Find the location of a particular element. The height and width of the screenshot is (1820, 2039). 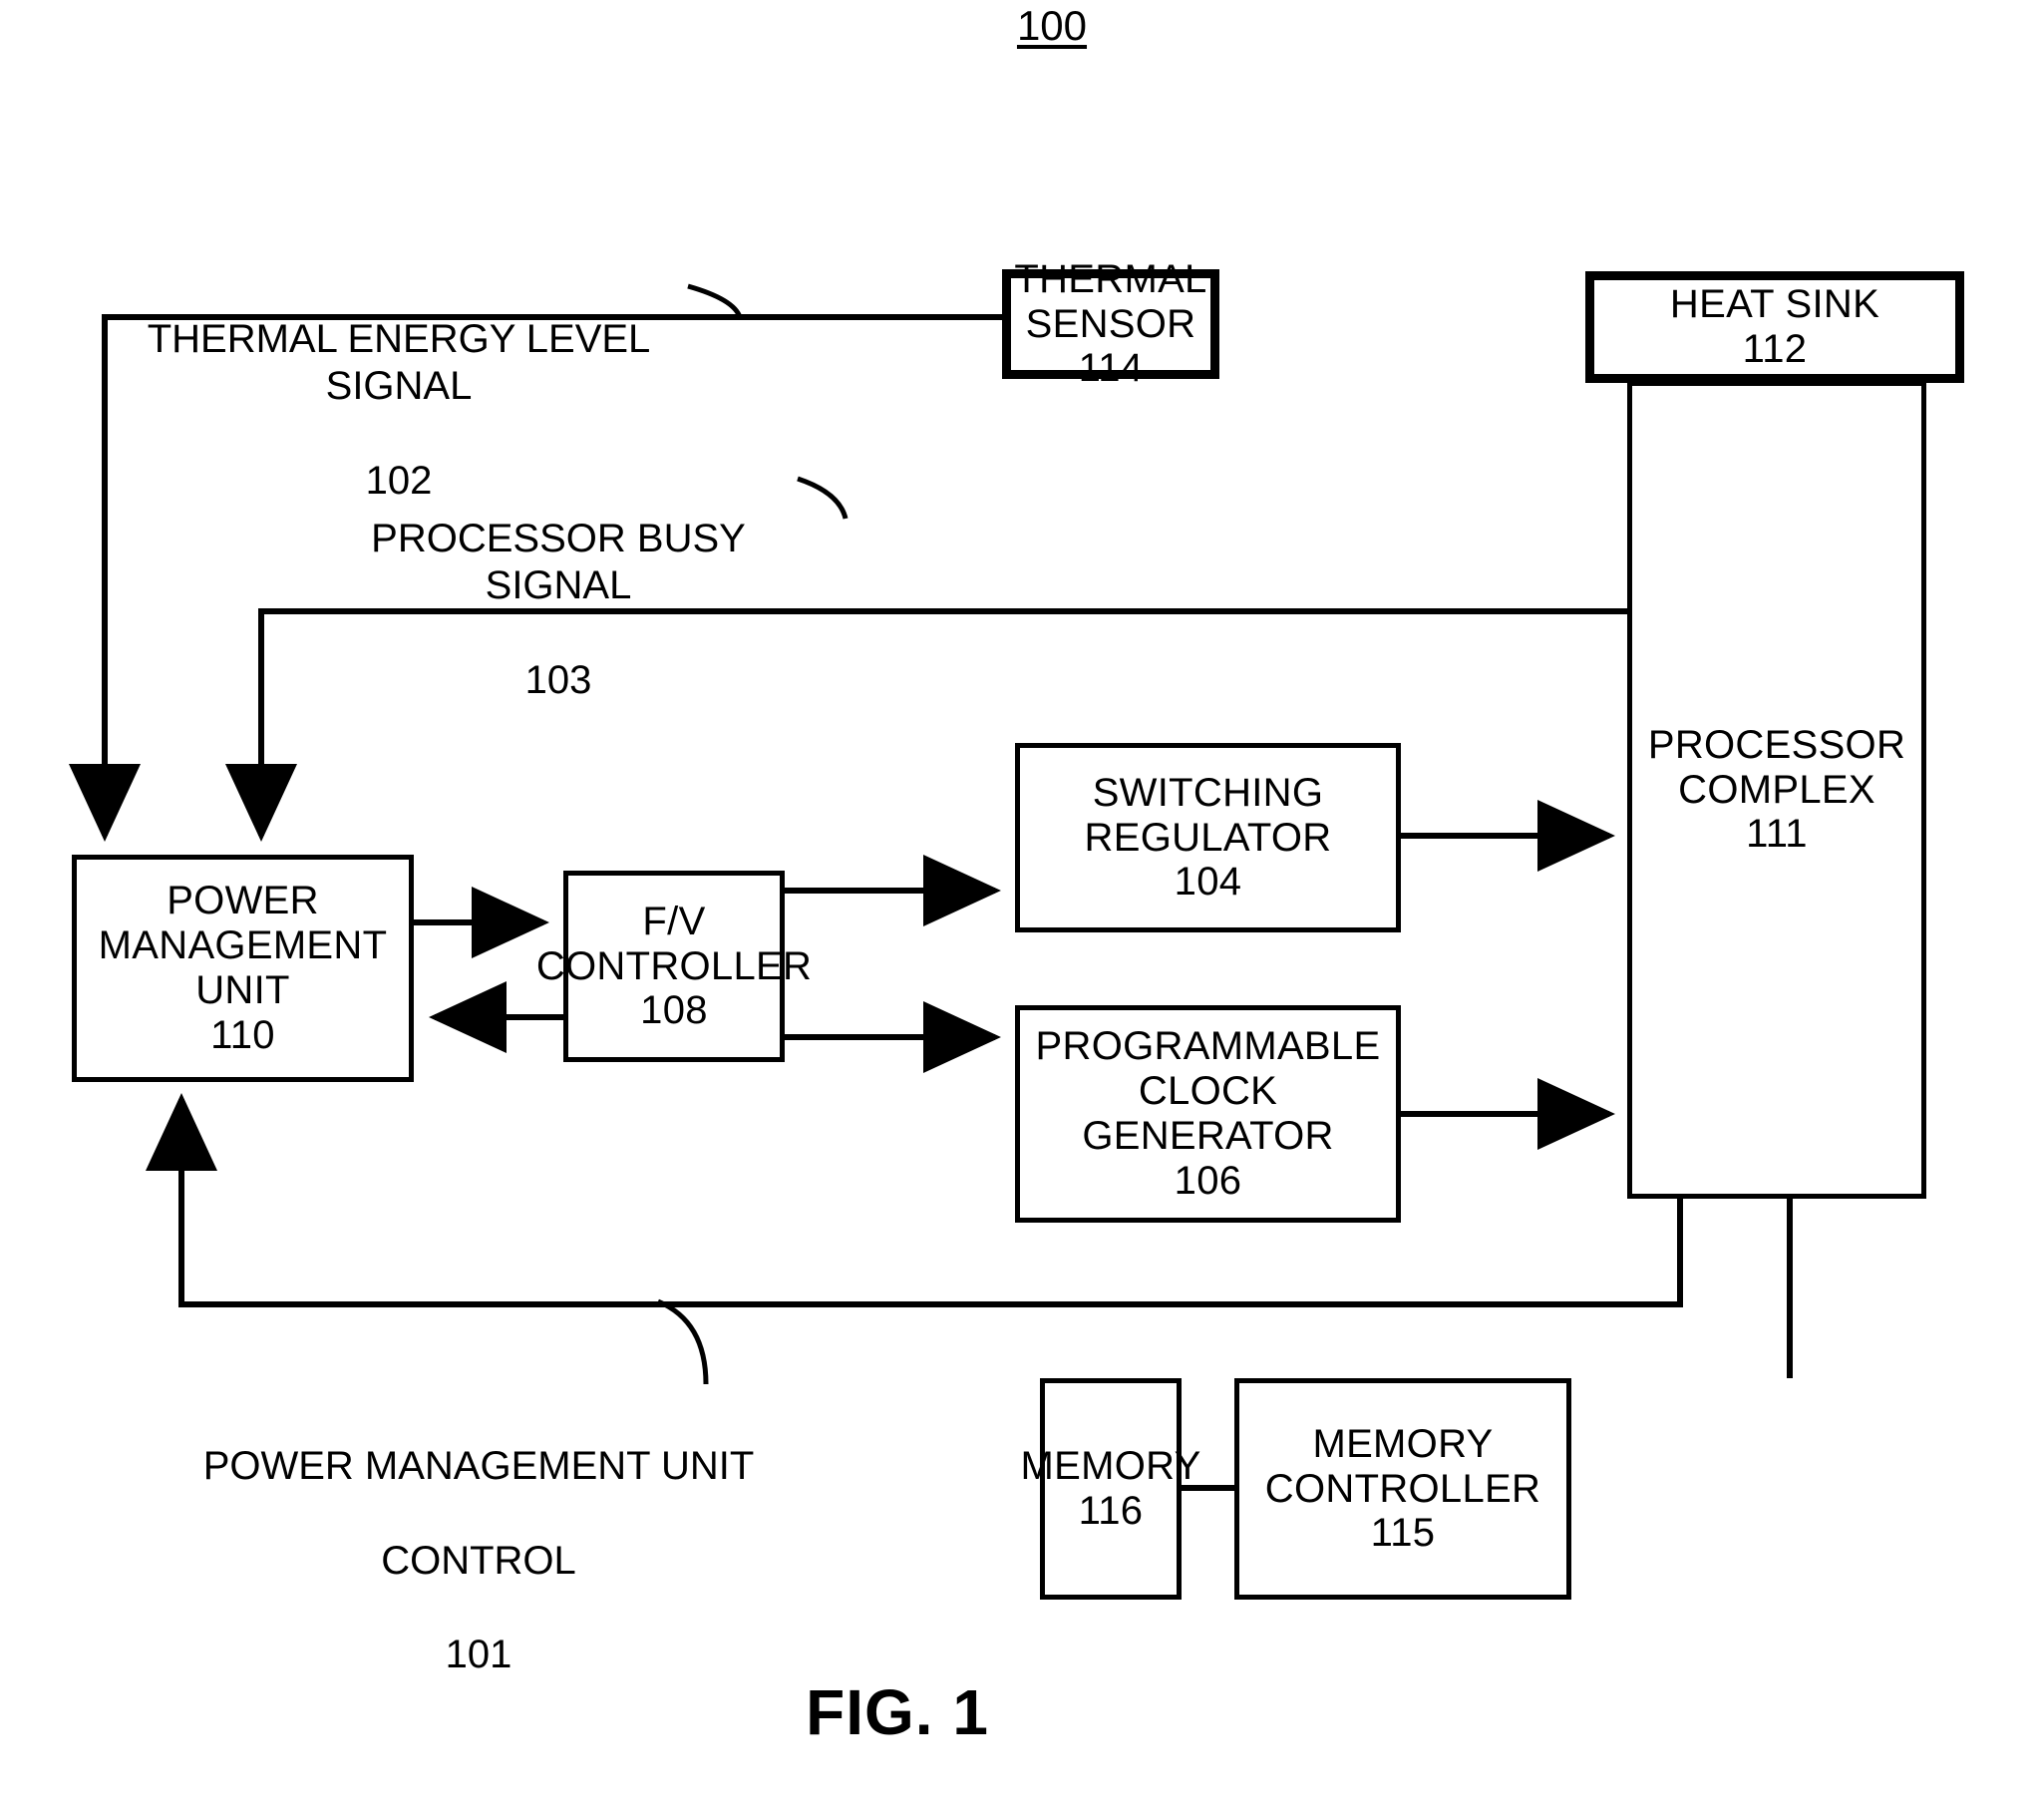

block-pmu-line2: MANAGEMENT is located at coordinates (243, 945).